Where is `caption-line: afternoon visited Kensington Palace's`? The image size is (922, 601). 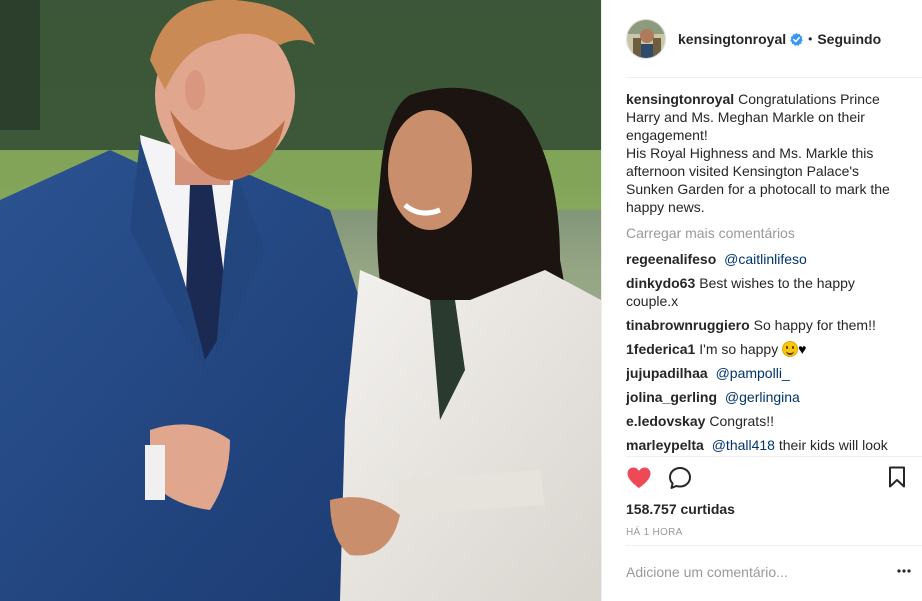
caption-line: afternoon visited Kensington Palace's is located at coordinates (743, 171).